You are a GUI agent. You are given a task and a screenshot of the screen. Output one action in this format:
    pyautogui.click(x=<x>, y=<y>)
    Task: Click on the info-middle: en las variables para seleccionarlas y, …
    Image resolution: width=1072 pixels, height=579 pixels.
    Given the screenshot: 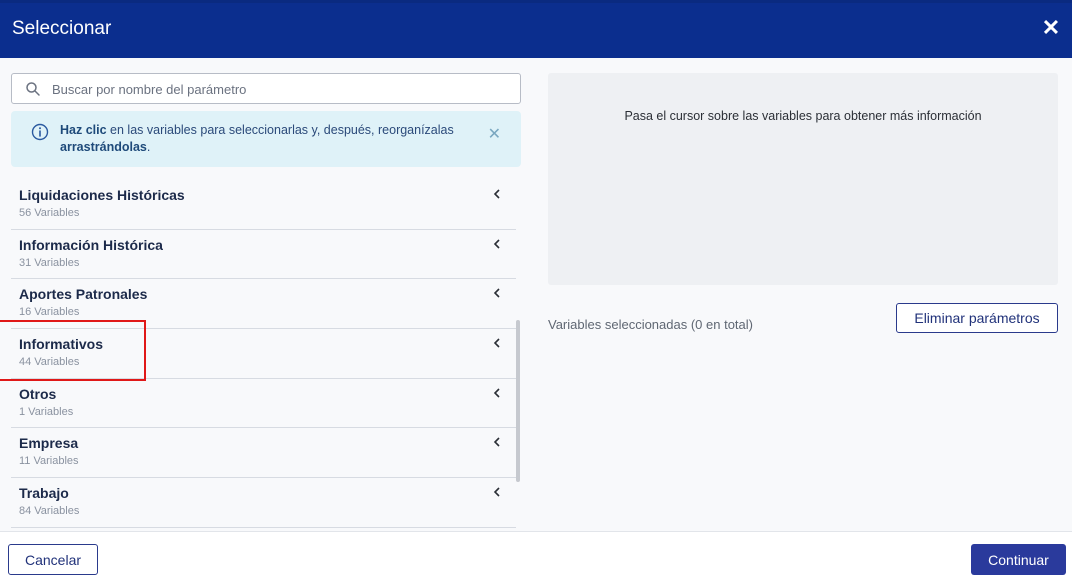 What is the action you would take?
    pyautogui.click(x=280, y=130)
    